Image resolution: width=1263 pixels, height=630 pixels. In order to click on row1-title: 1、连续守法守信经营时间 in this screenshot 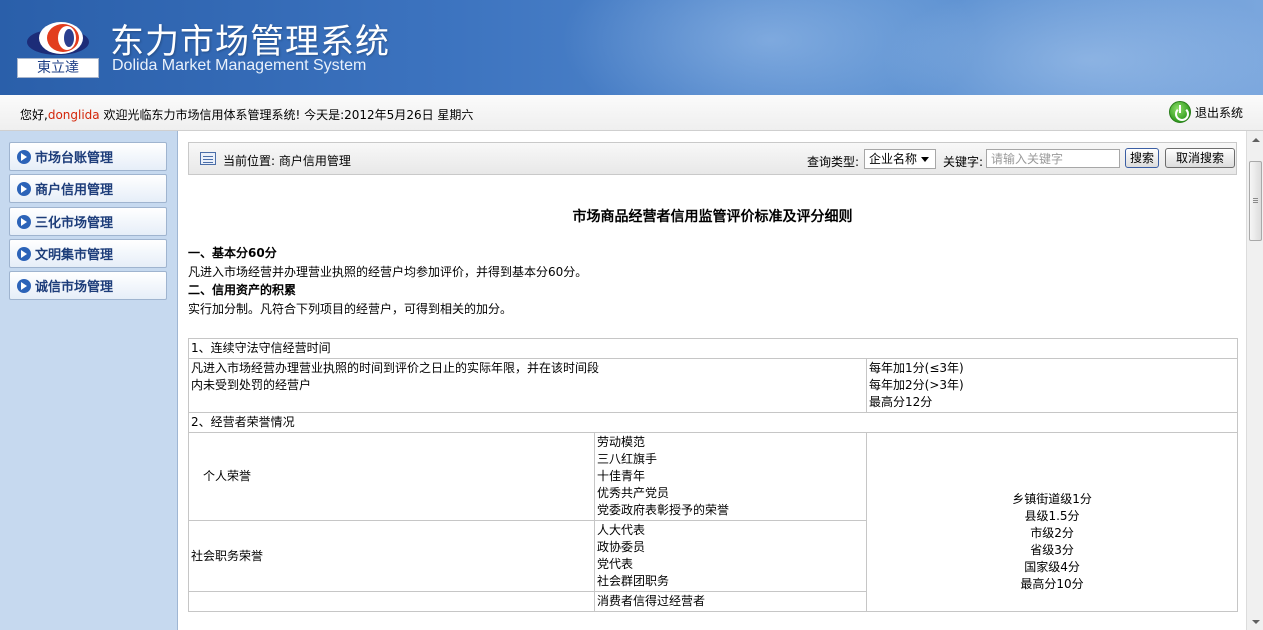, I will do `click(713, 348)`.